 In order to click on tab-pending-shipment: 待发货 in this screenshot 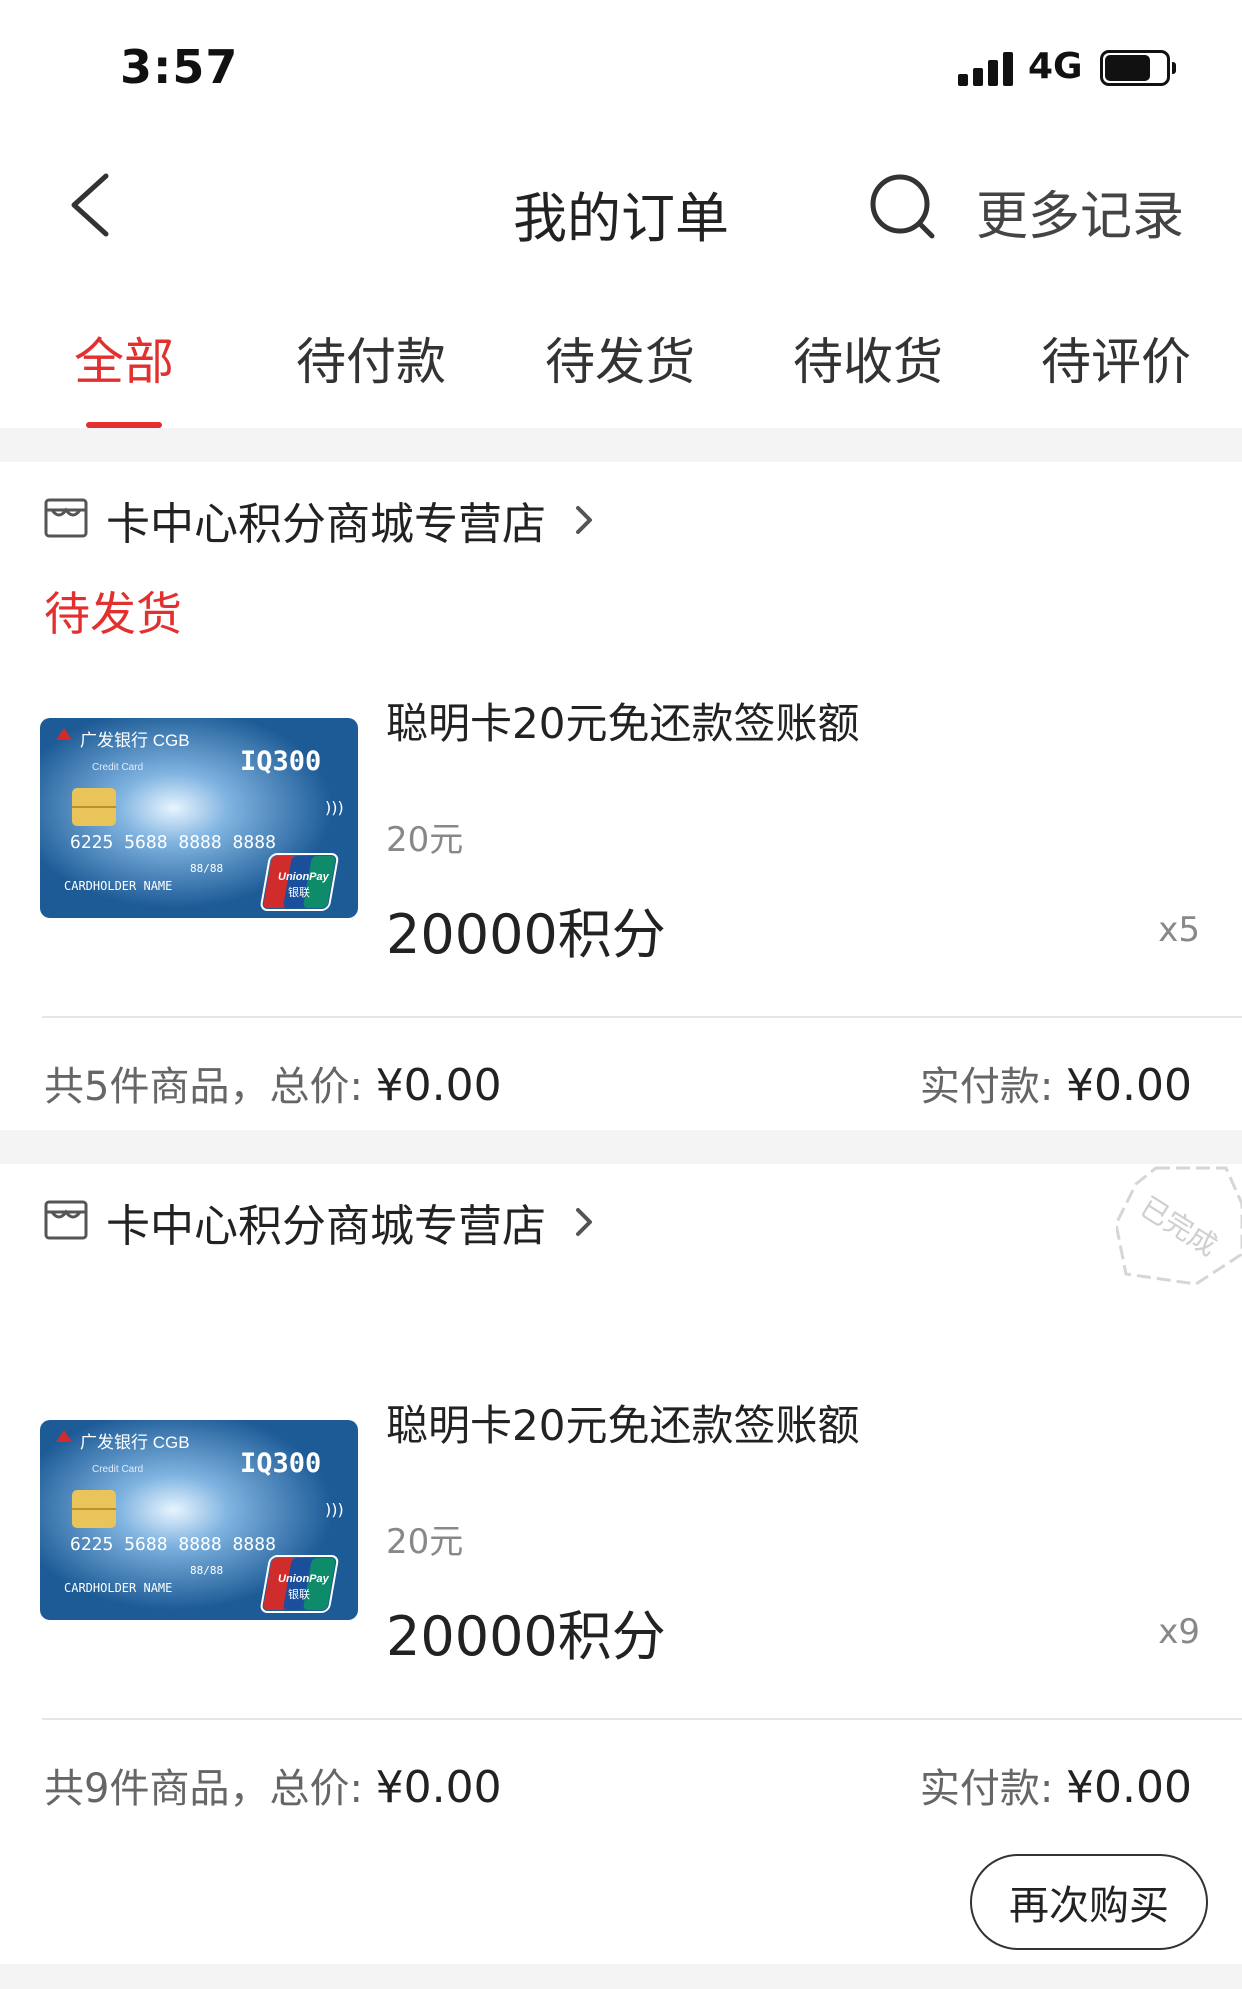, I will do `click(620, 358)`.